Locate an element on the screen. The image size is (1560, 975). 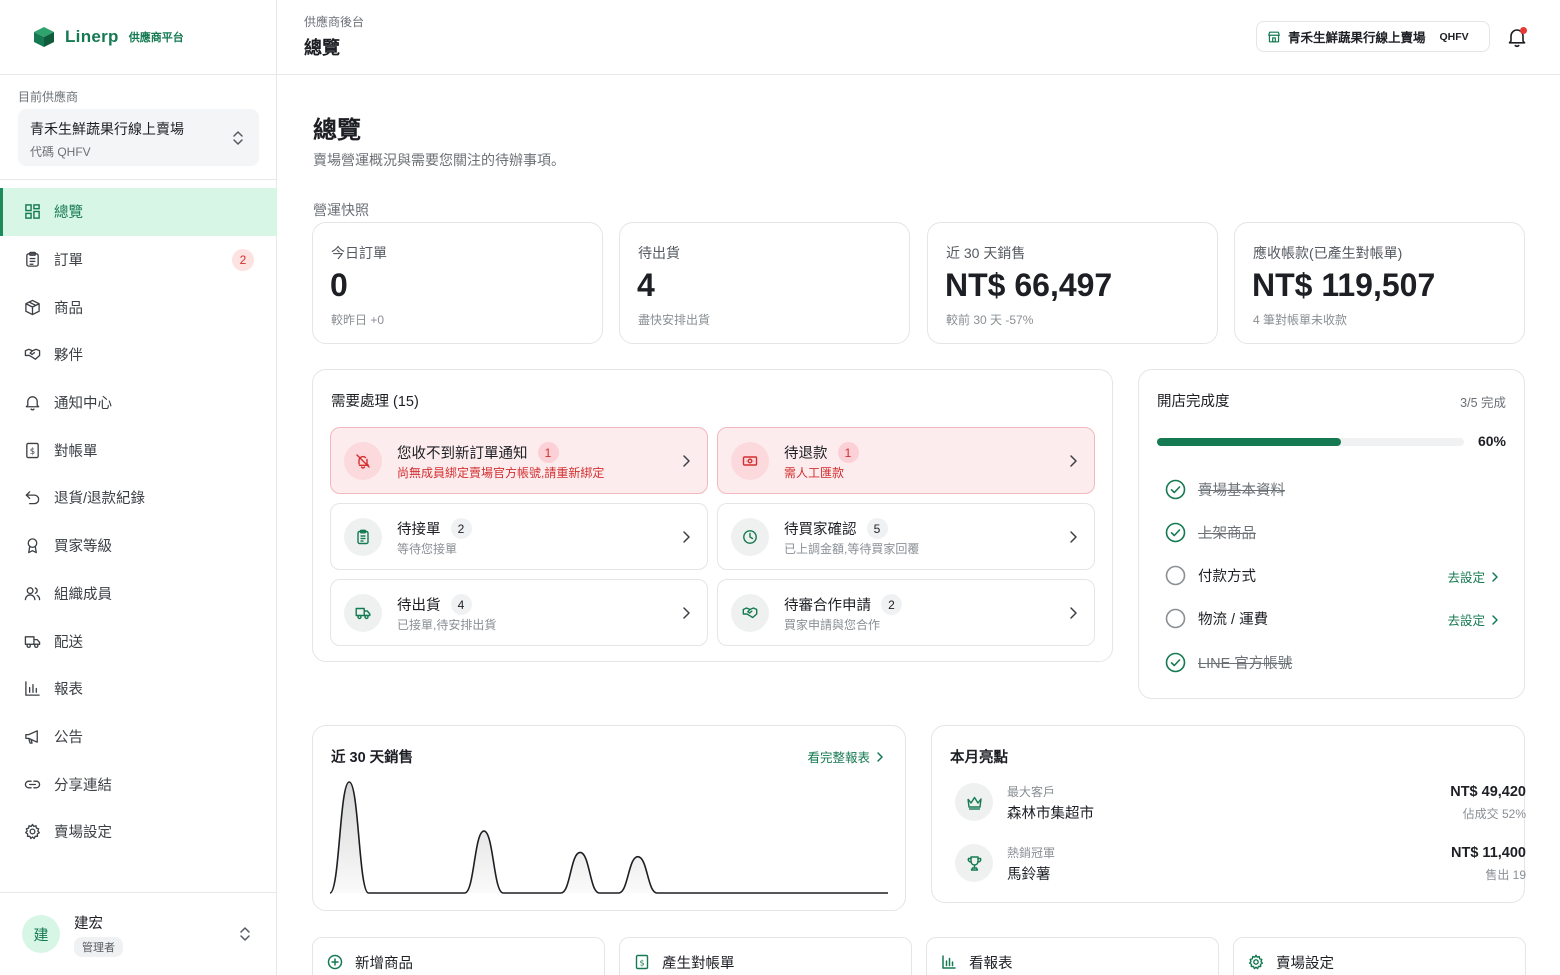
quick-action-add-product: 新增商品 is located at coordinates (458, 956).